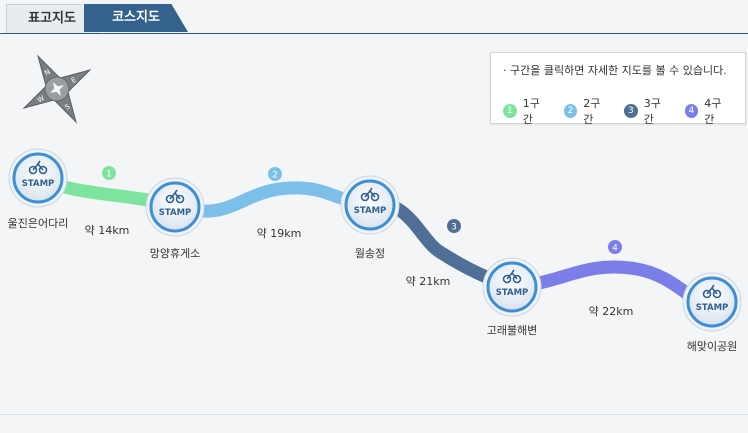 Image resolution: width=748 pixels, height=433 pixels. What do you see at coordinates (175, 253) in the screenshot?
I see `station-name-2: 망양휴게소` at bounding box center [175, 253].